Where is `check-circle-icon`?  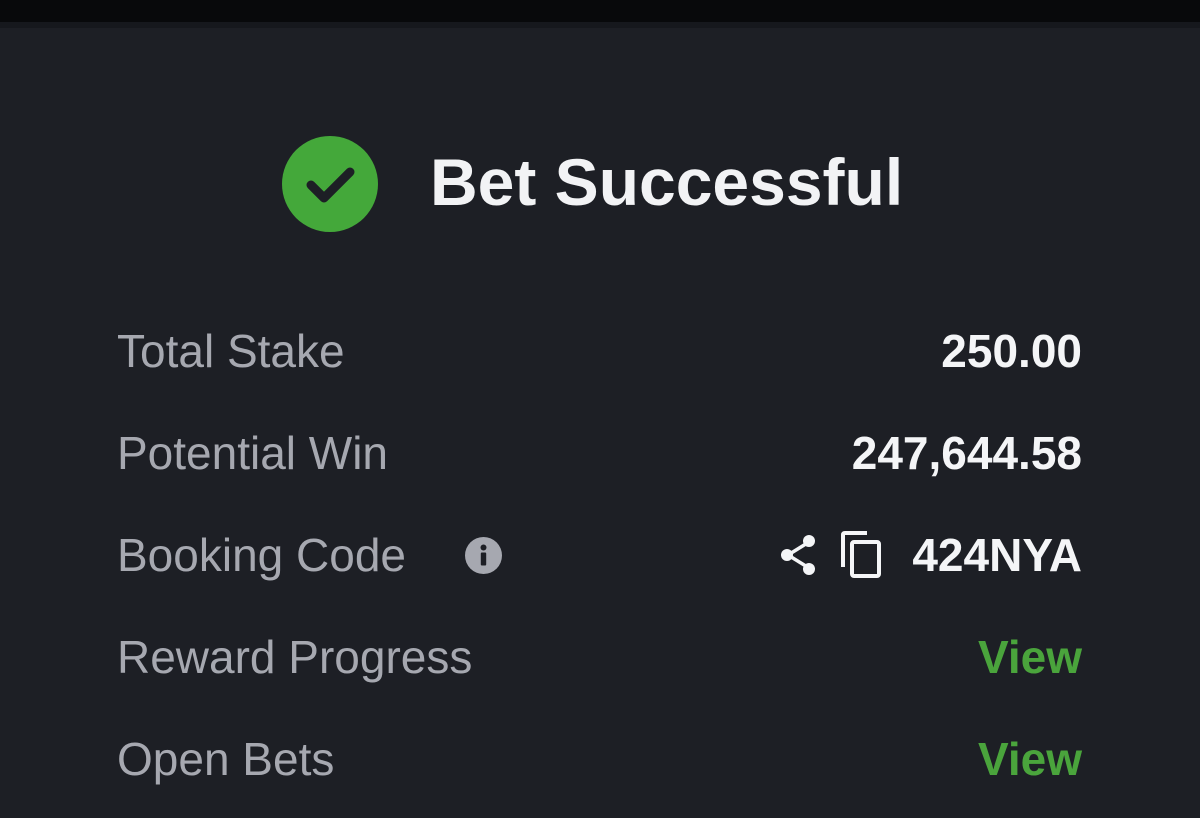 check-circle-icon is located at coordinates (330, 184).